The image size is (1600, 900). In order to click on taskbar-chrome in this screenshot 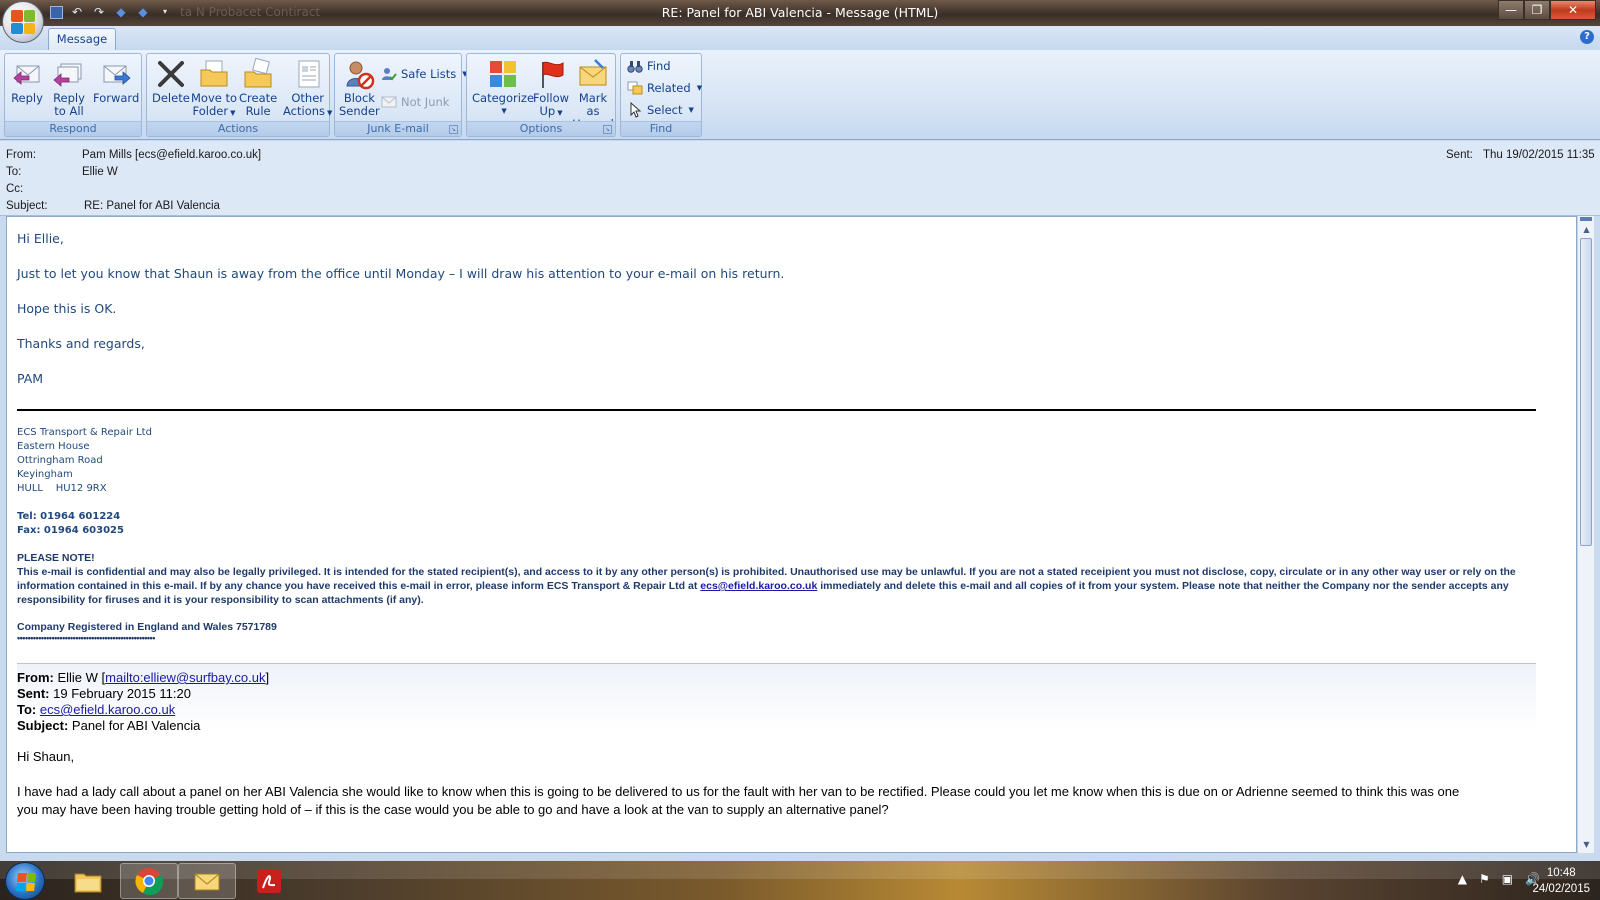, I will do `click(149, 881)`.